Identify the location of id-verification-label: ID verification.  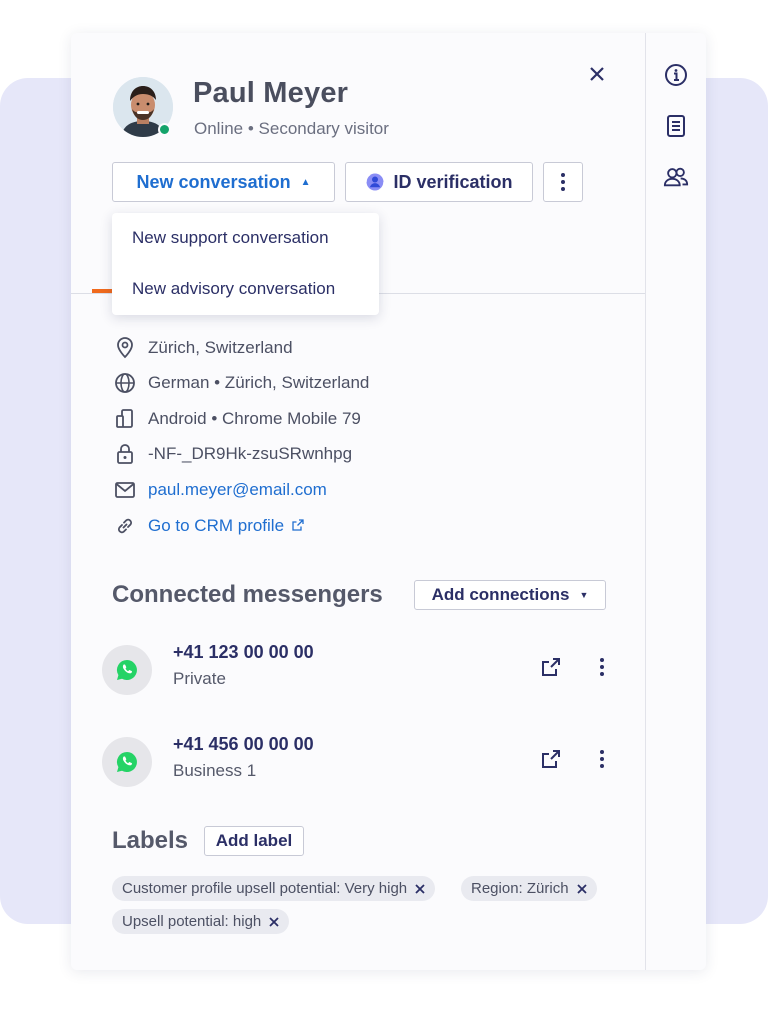
(453, 181).